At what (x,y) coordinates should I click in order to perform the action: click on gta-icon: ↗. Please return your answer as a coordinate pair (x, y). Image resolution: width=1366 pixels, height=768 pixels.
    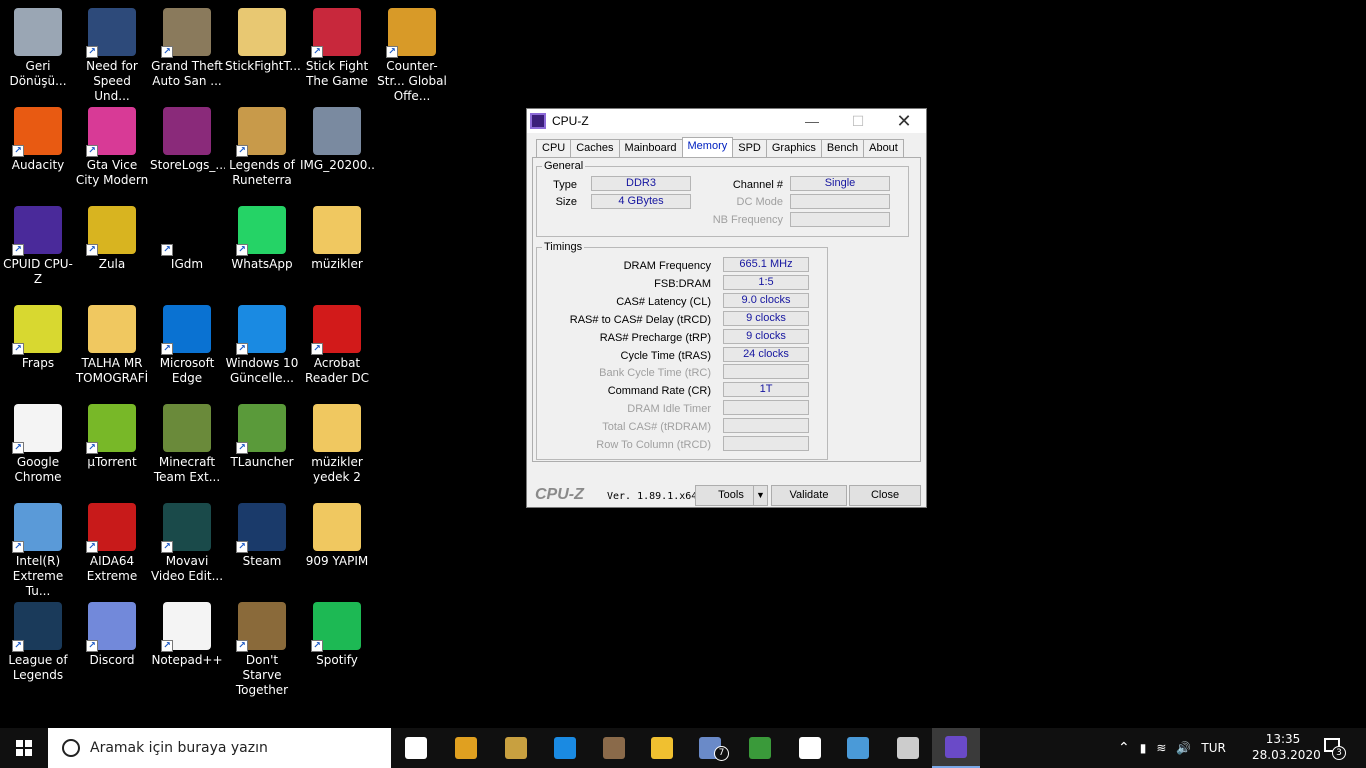
    Looking at the image, I should click on (186, 33).